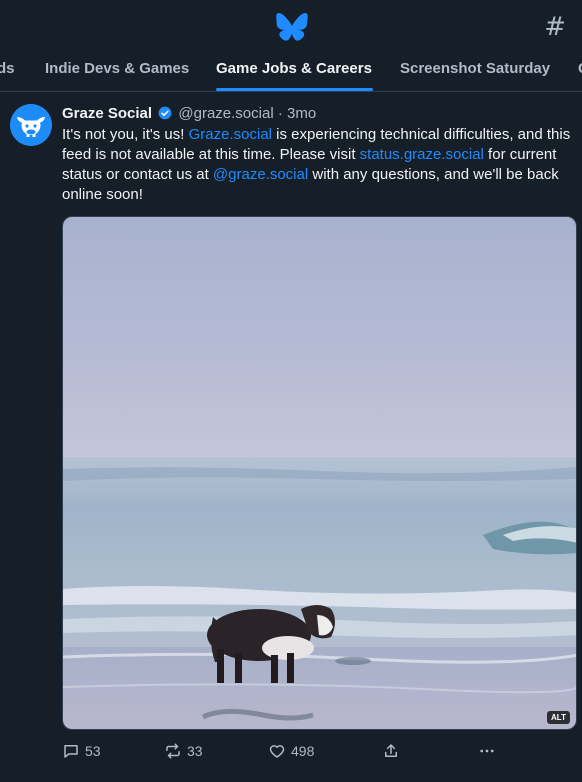 This screenshot has width=582, height=782. Describe the element at coordinates (195, 751) in the screenshot. I see `repost-count: 33` at that location.